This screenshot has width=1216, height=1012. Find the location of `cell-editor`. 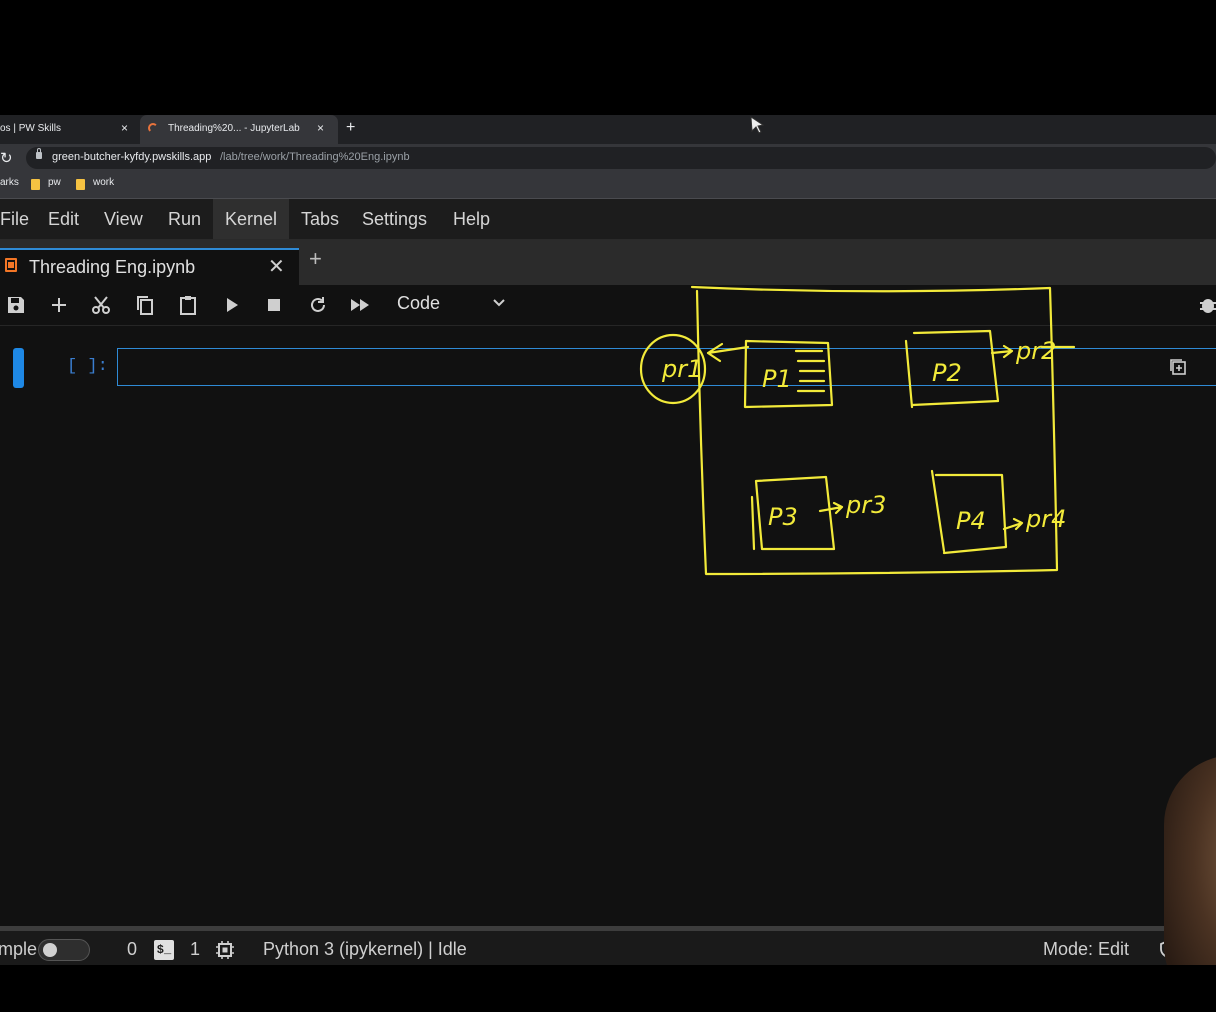

cell-editor is located at coordinates (666, 367).